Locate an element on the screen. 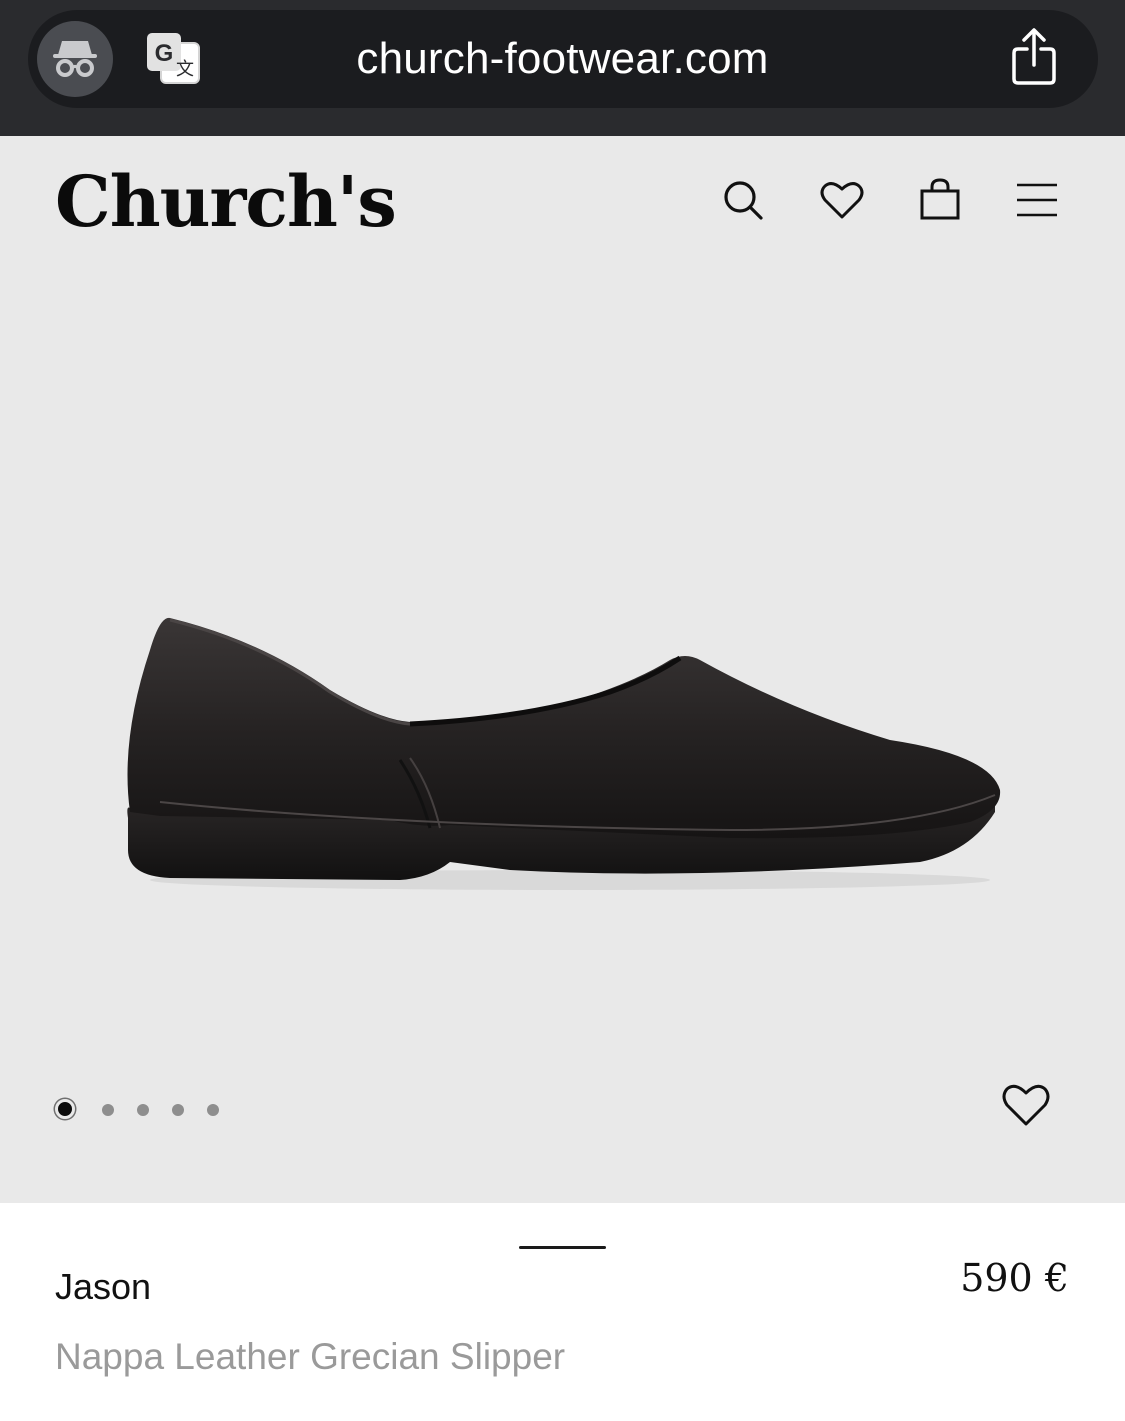  product-name: Jason is located at coordinates (103, 1286).